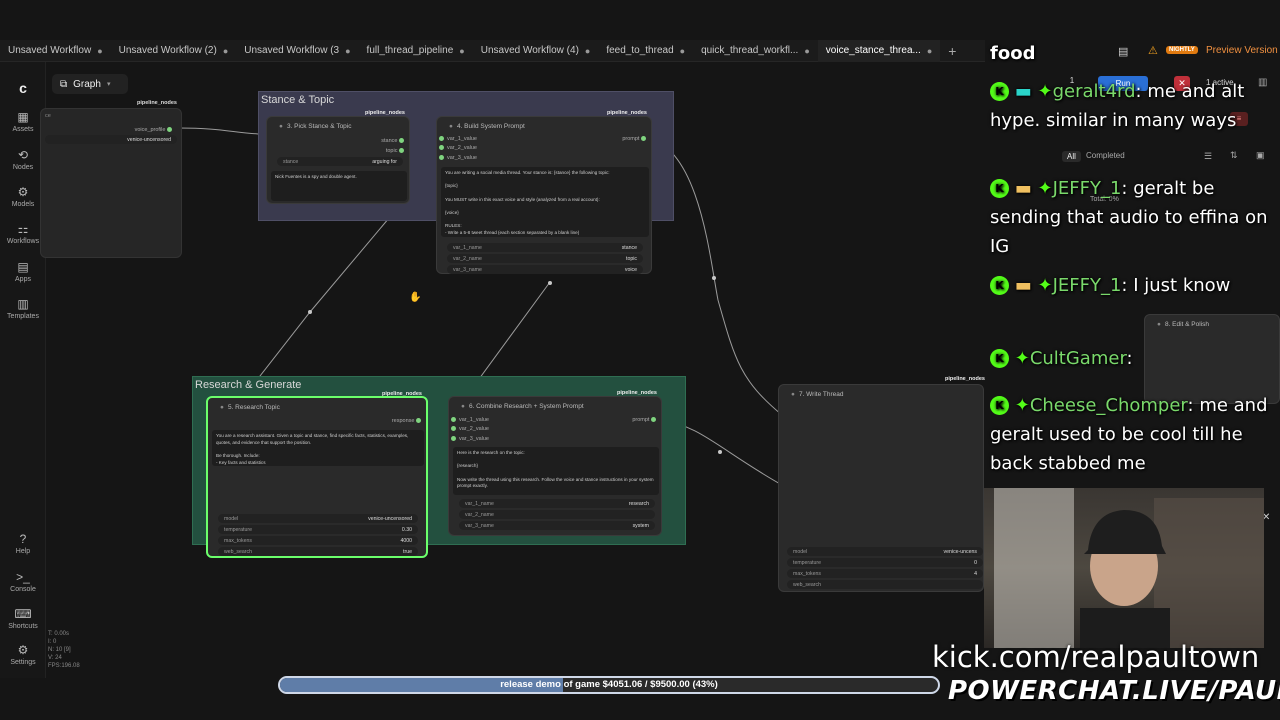 Image resolution: width=1280 pixels, height=720 pixels. Describe the element at coordinates (557, 514) in the screenshot. I see `widget-var-2-name: var_2_name` at that location.